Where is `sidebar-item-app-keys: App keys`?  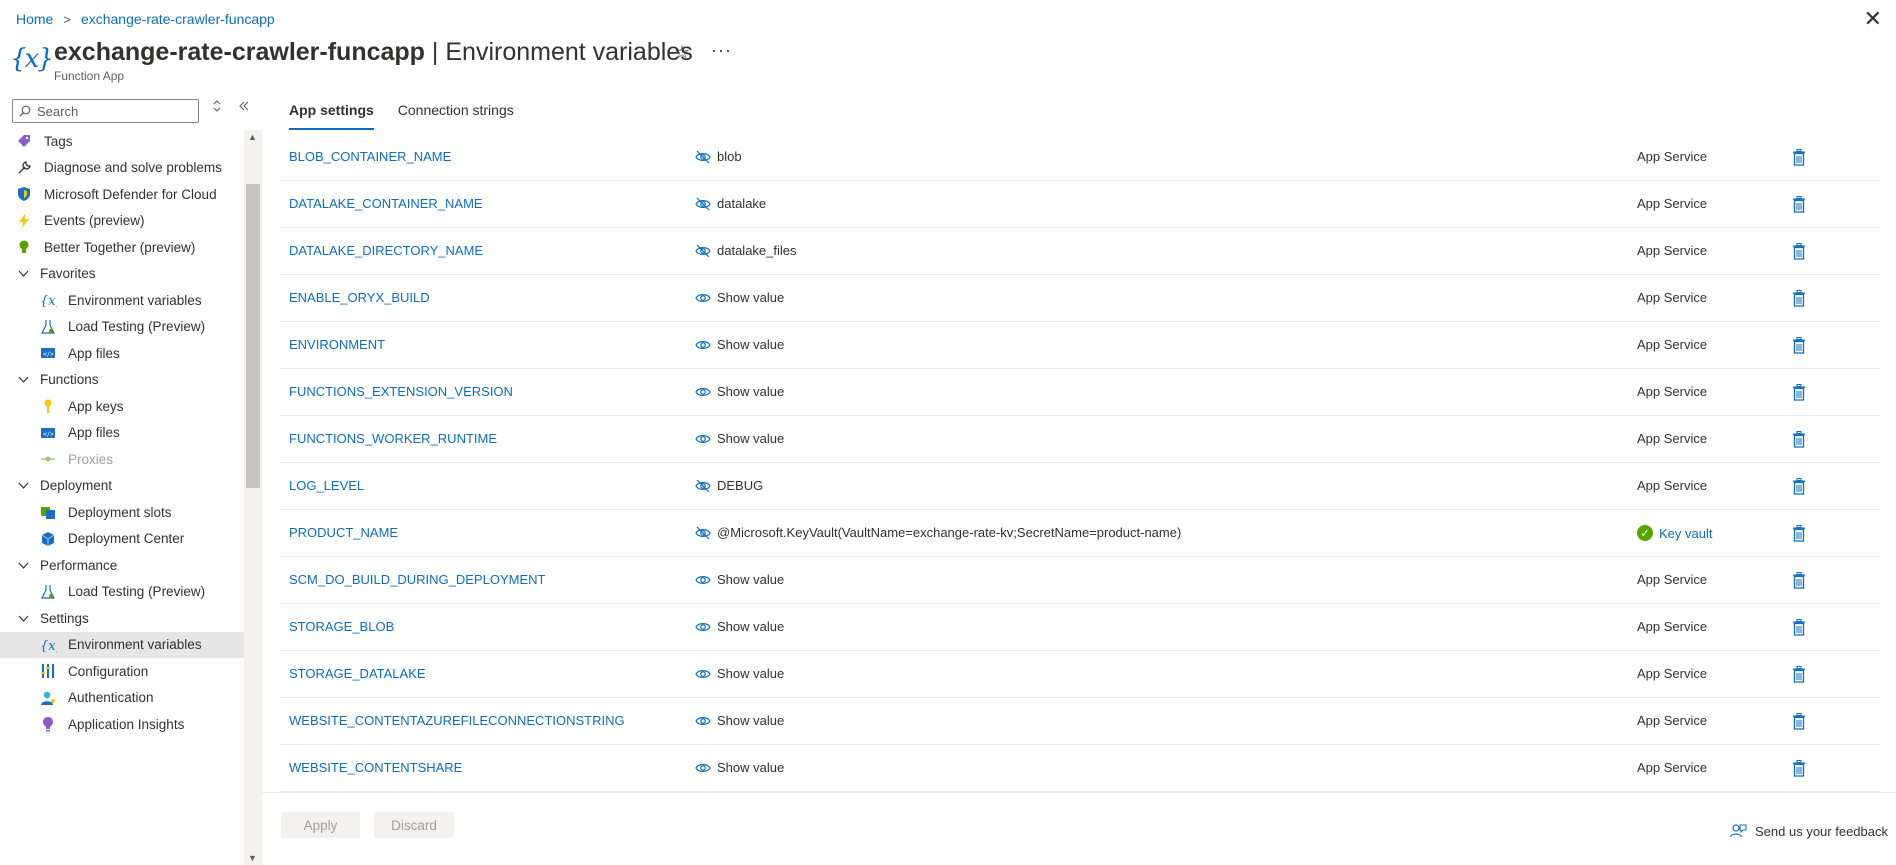 sidebar-item-app-keys: App keys is located at coordinates (122, 406).